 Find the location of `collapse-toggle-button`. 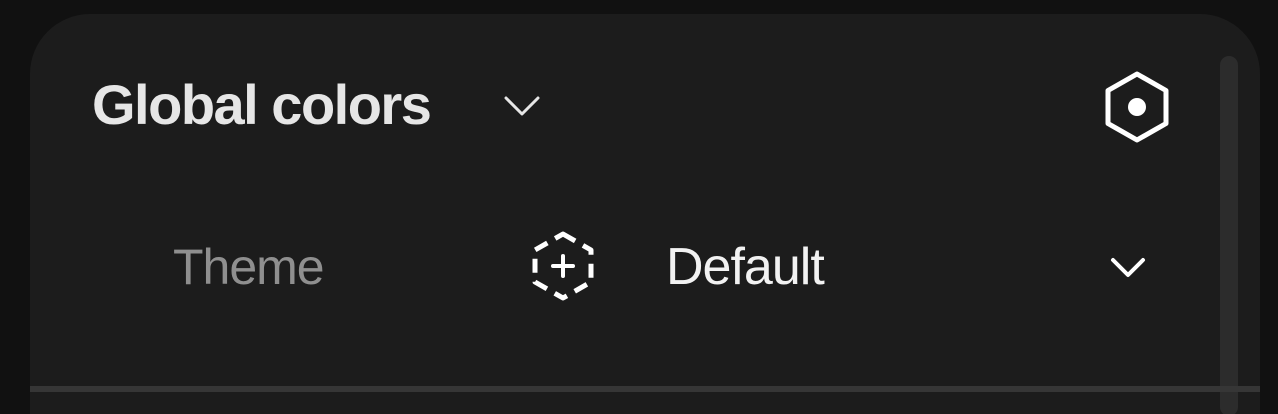

collapse-toggle-button is located at coordinates (522, 107).